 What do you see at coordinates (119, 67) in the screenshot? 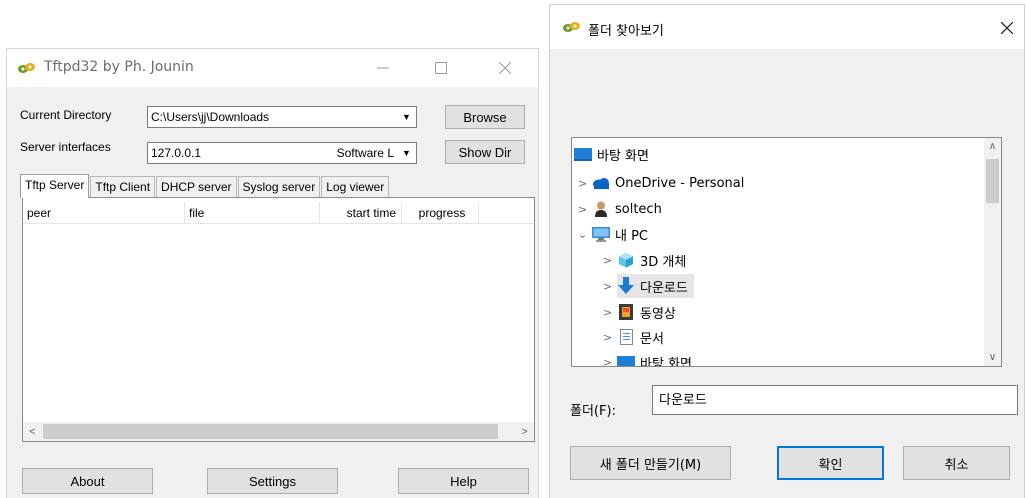
I see `tftpd-title: Tftpd32 by Ph. Jounin` at bounding box center [119, 67].